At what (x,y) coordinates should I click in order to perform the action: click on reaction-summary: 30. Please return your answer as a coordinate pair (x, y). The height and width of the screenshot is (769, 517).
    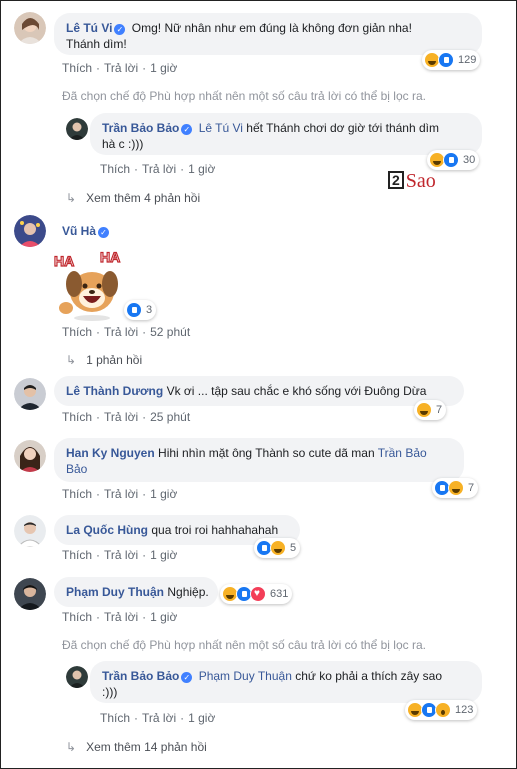
    Looking at the image, I should click on (453, 160).